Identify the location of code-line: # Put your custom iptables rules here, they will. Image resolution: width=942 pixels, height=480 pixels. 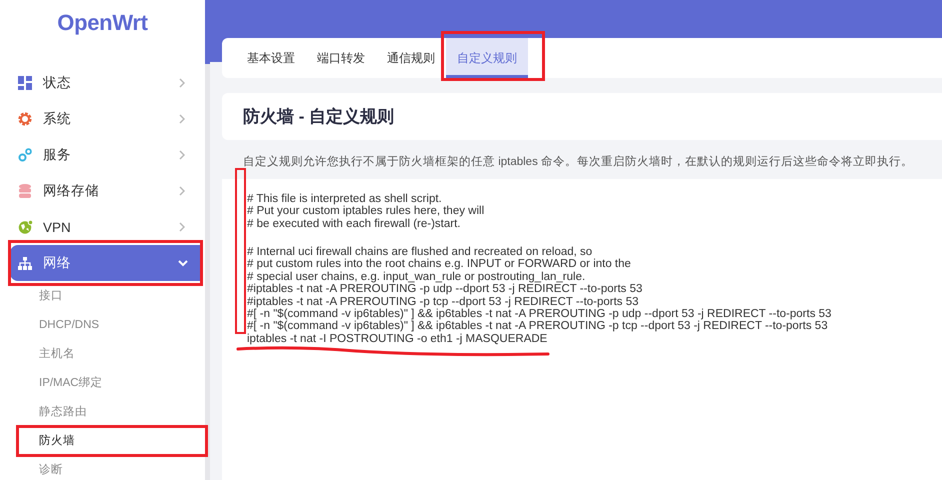
(365, 211).